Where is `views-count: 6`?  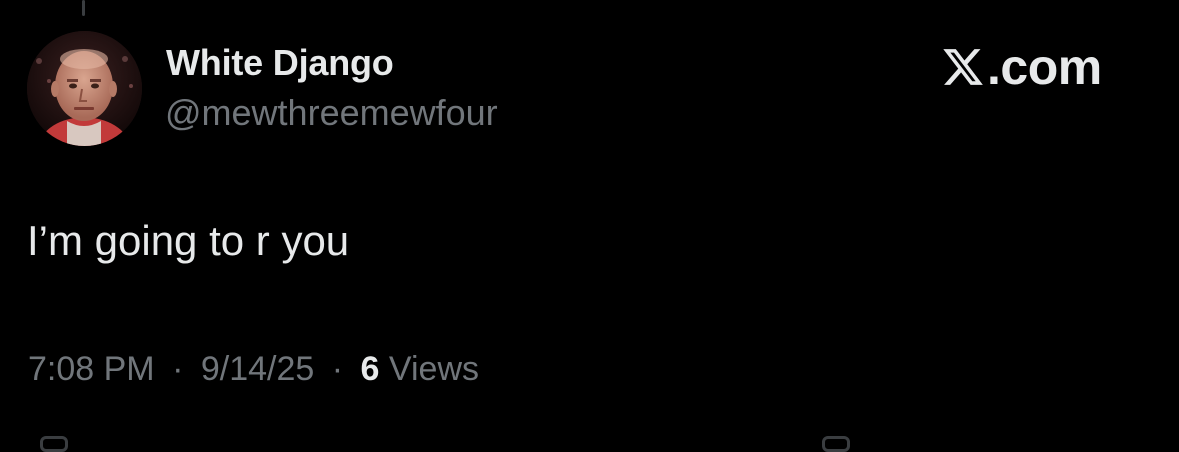 views-count: 6 is located at coordinates (370, 369).